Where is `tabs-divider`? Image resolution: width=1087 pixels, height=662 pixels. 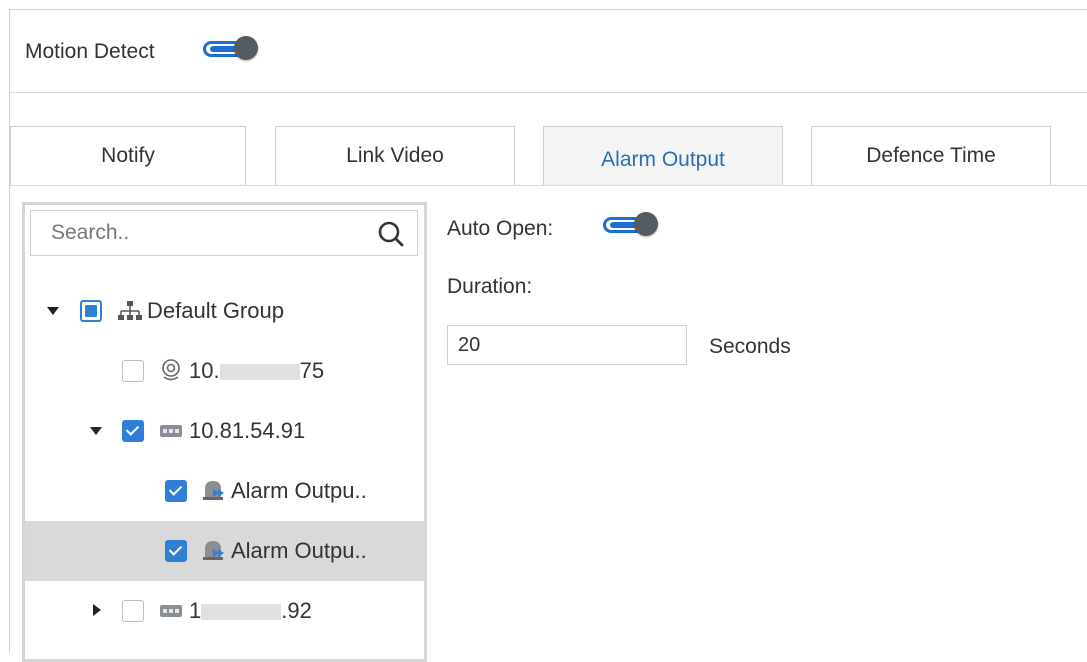 tabs-divider is located at coordinates (548, 185).